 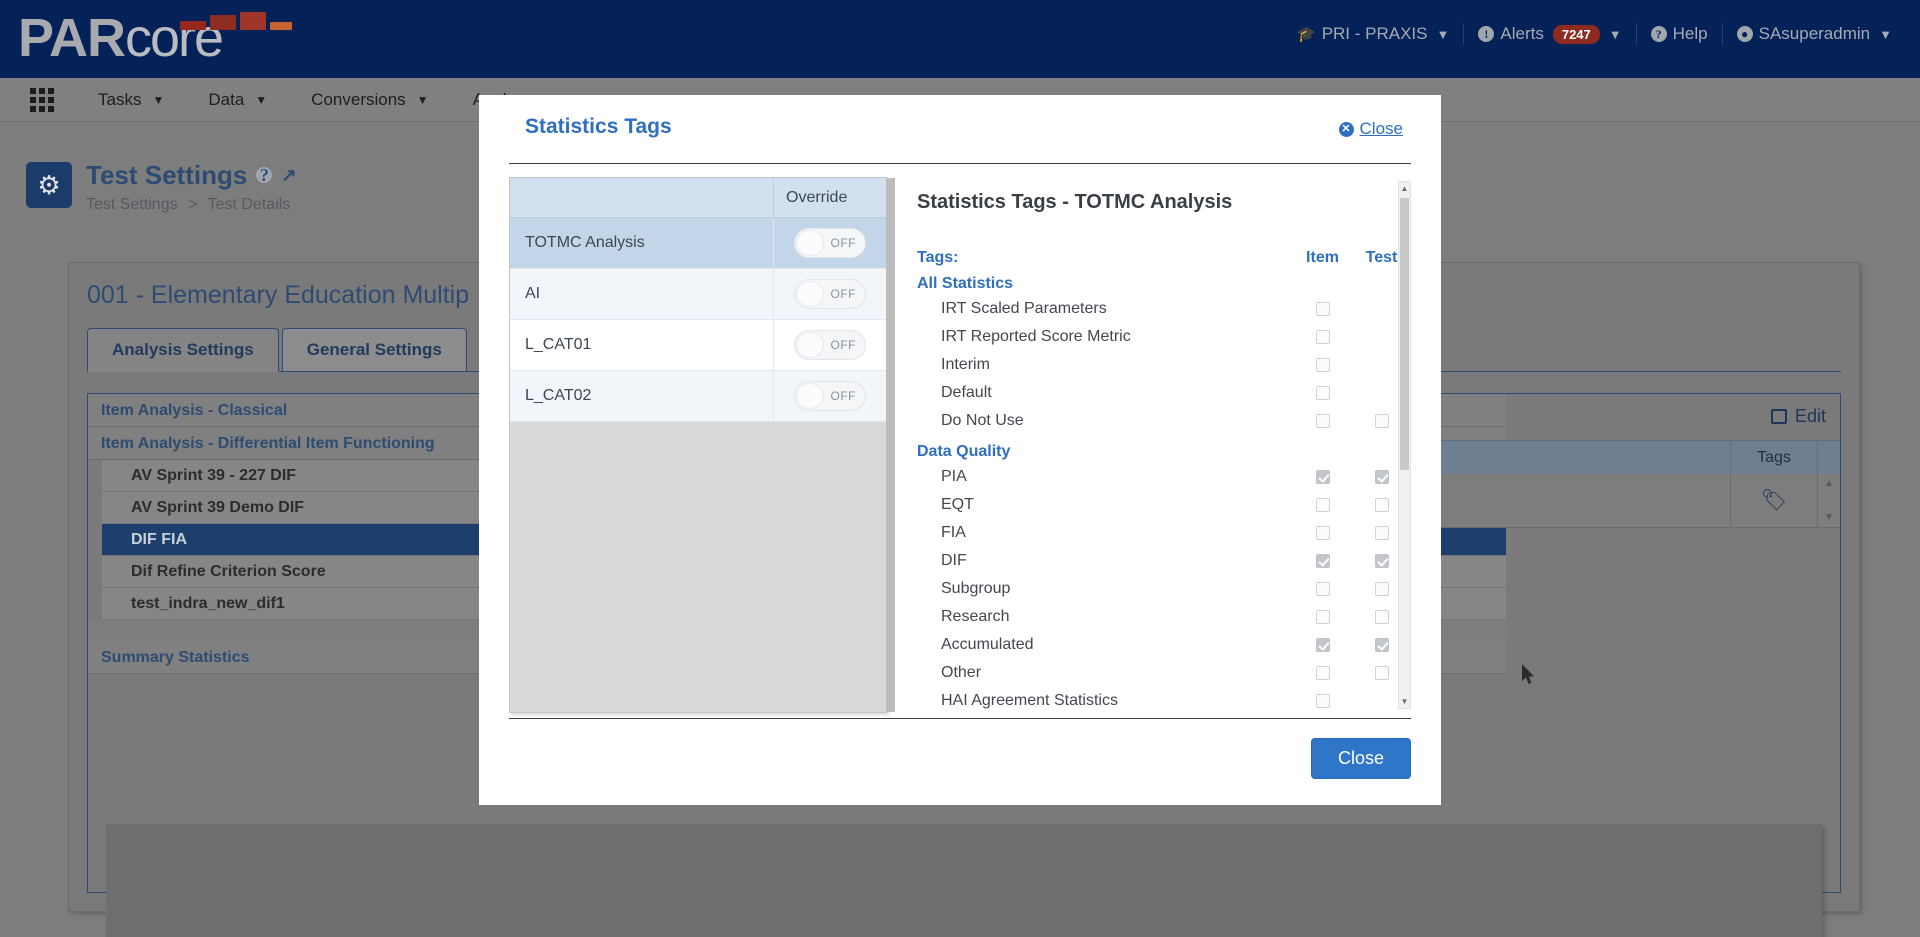 What do you see at coordinates (698, 345) in the screenshot?
I see `analysis-list-row-l-cat01: L_CAT01 OFF` at bounding box center [698, 345].